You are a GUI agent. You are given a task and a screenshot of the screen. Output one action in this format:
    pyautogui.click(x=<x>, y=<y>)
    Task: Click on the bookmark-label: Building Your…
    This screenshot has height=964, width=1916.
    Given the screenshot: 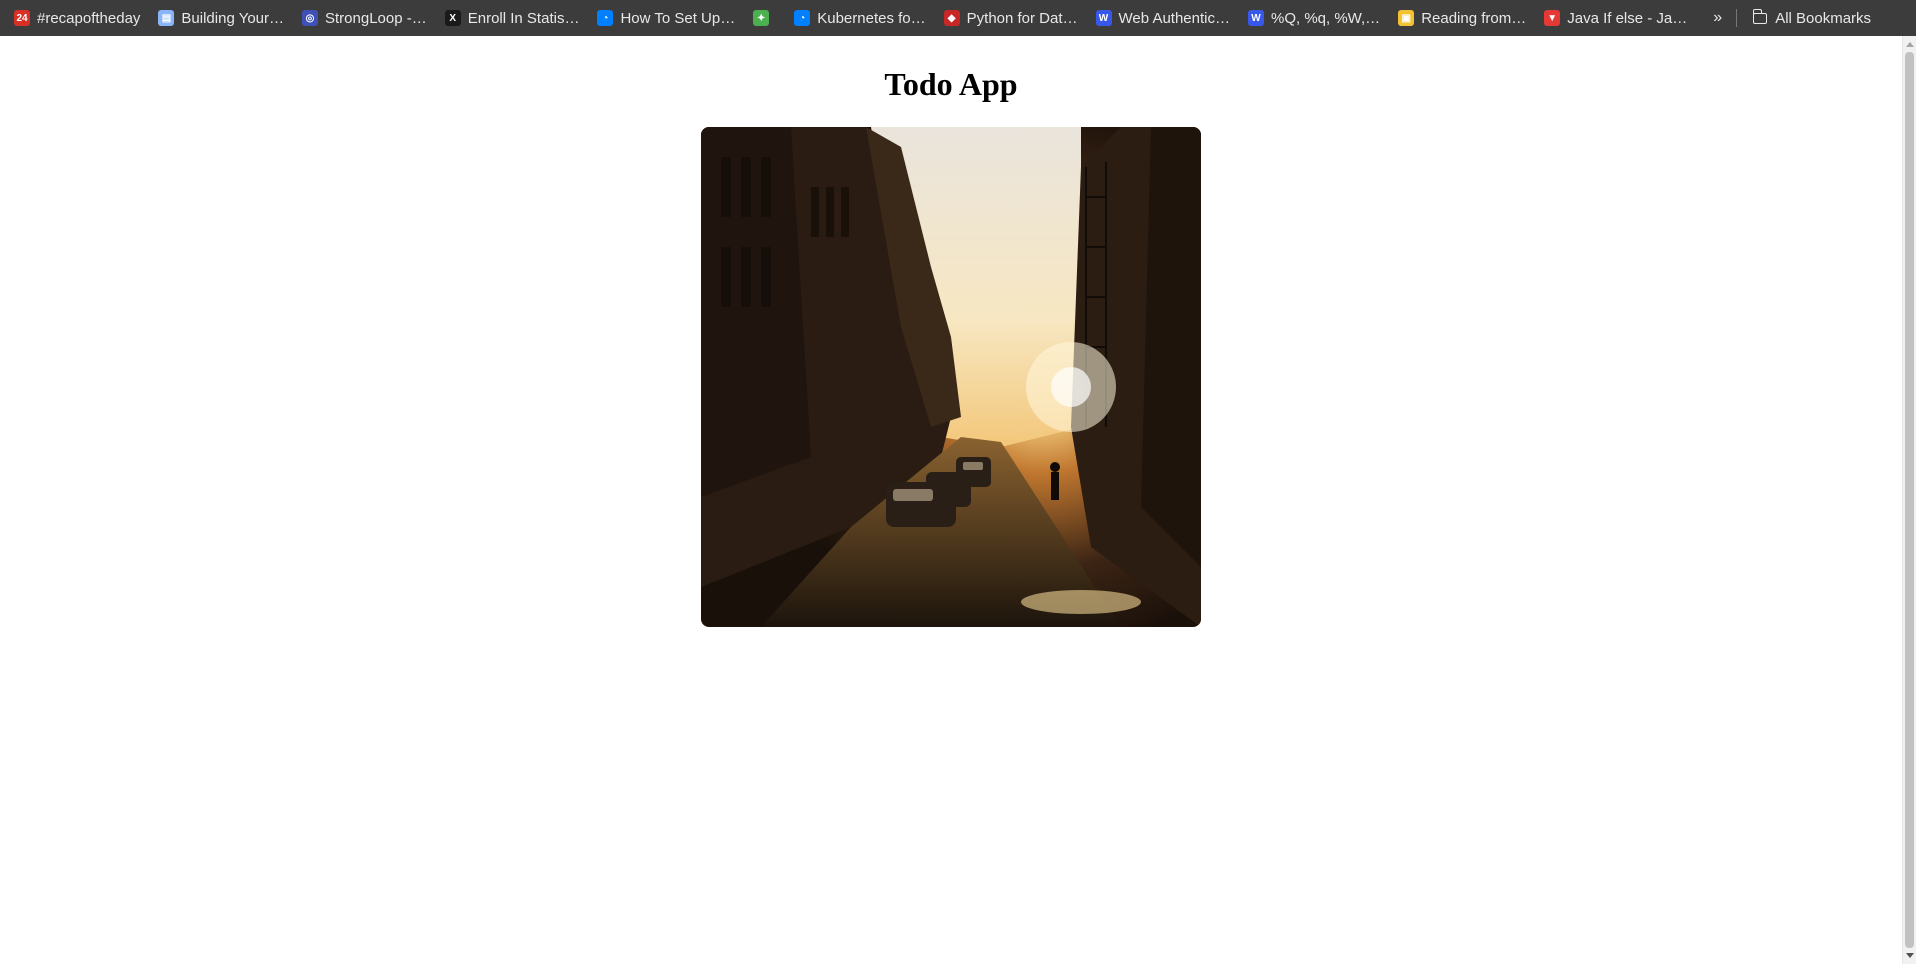 What is the action you would take?
    pyautogui.click(x=232, y=18)
    